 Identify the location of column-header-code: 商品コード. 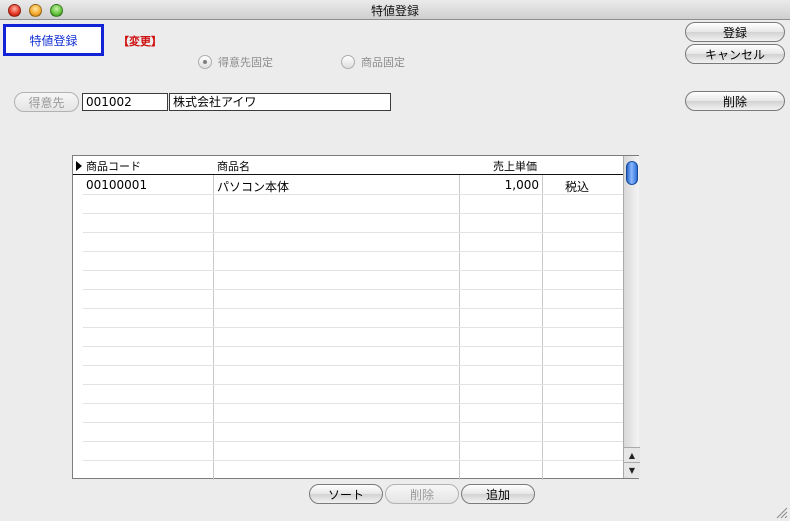
(113, 166).